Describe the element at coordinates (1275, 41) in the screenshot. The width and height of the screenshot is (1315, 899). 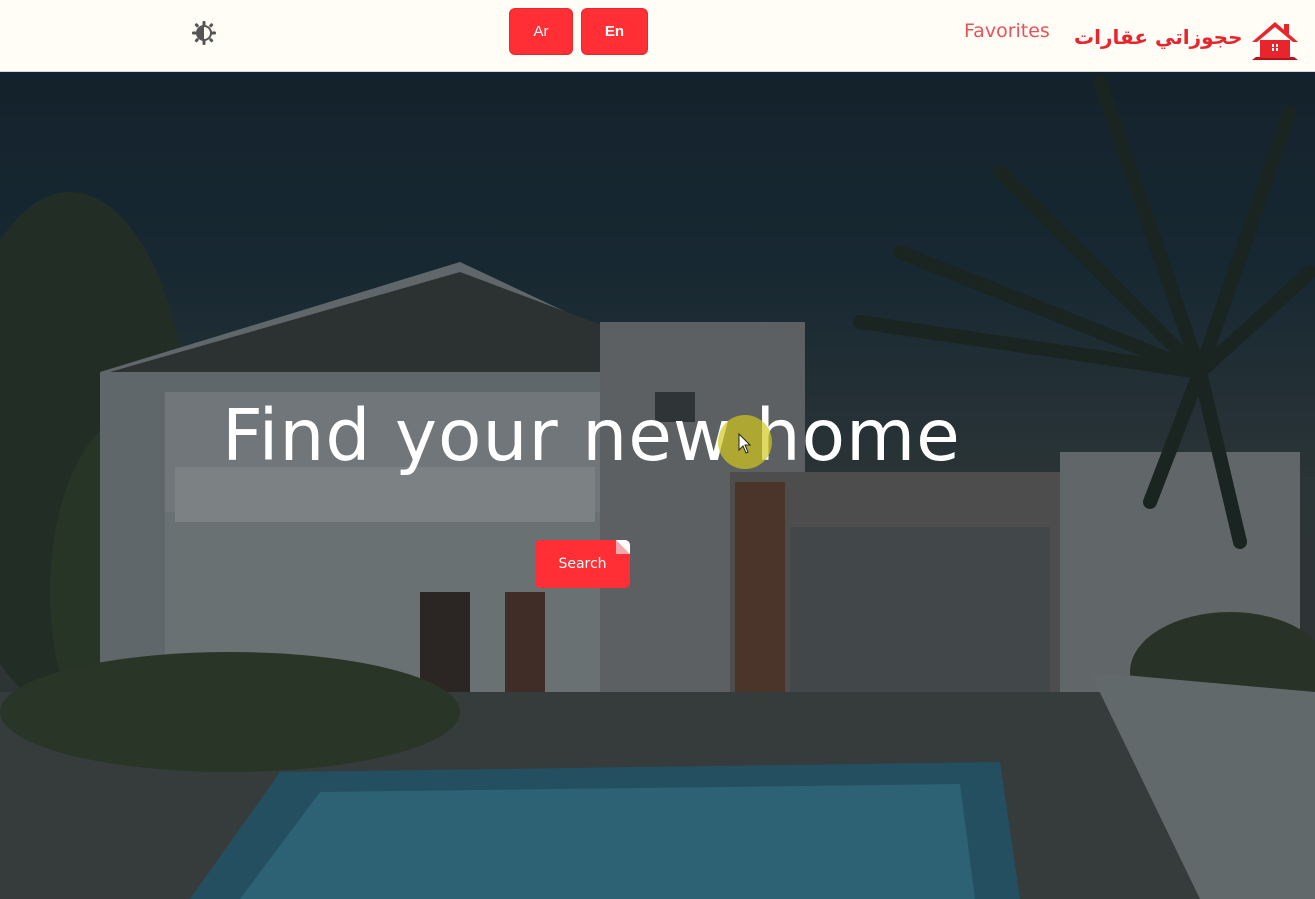
I see `house-logo-icon` at that location.